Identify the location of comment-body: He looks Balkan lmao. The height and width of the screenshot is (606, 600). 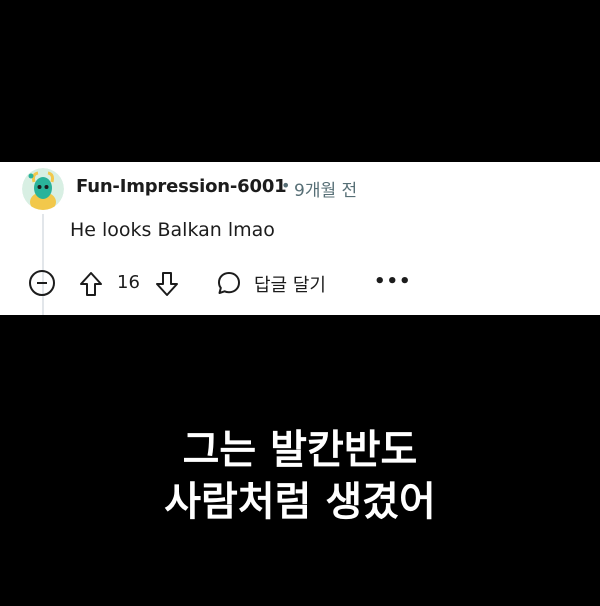
(172, 230).